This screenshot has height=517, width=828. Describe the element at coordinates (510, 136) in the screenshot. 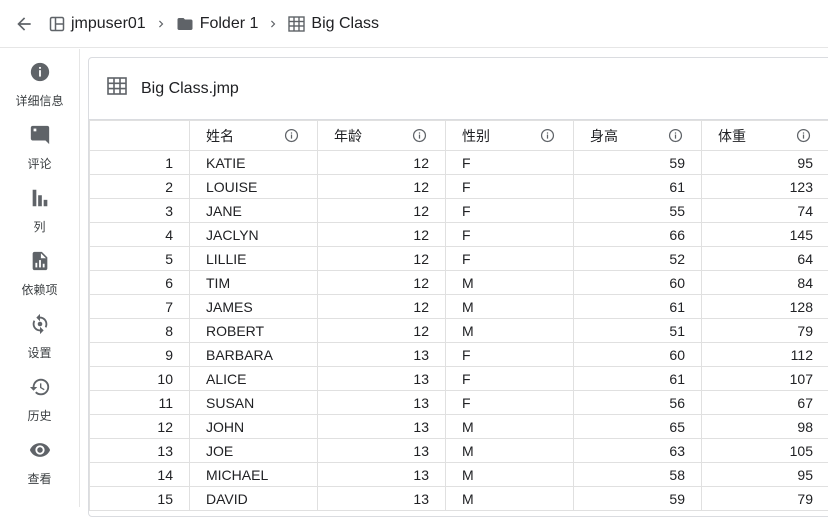

I see `column-header: 性别` at that location.